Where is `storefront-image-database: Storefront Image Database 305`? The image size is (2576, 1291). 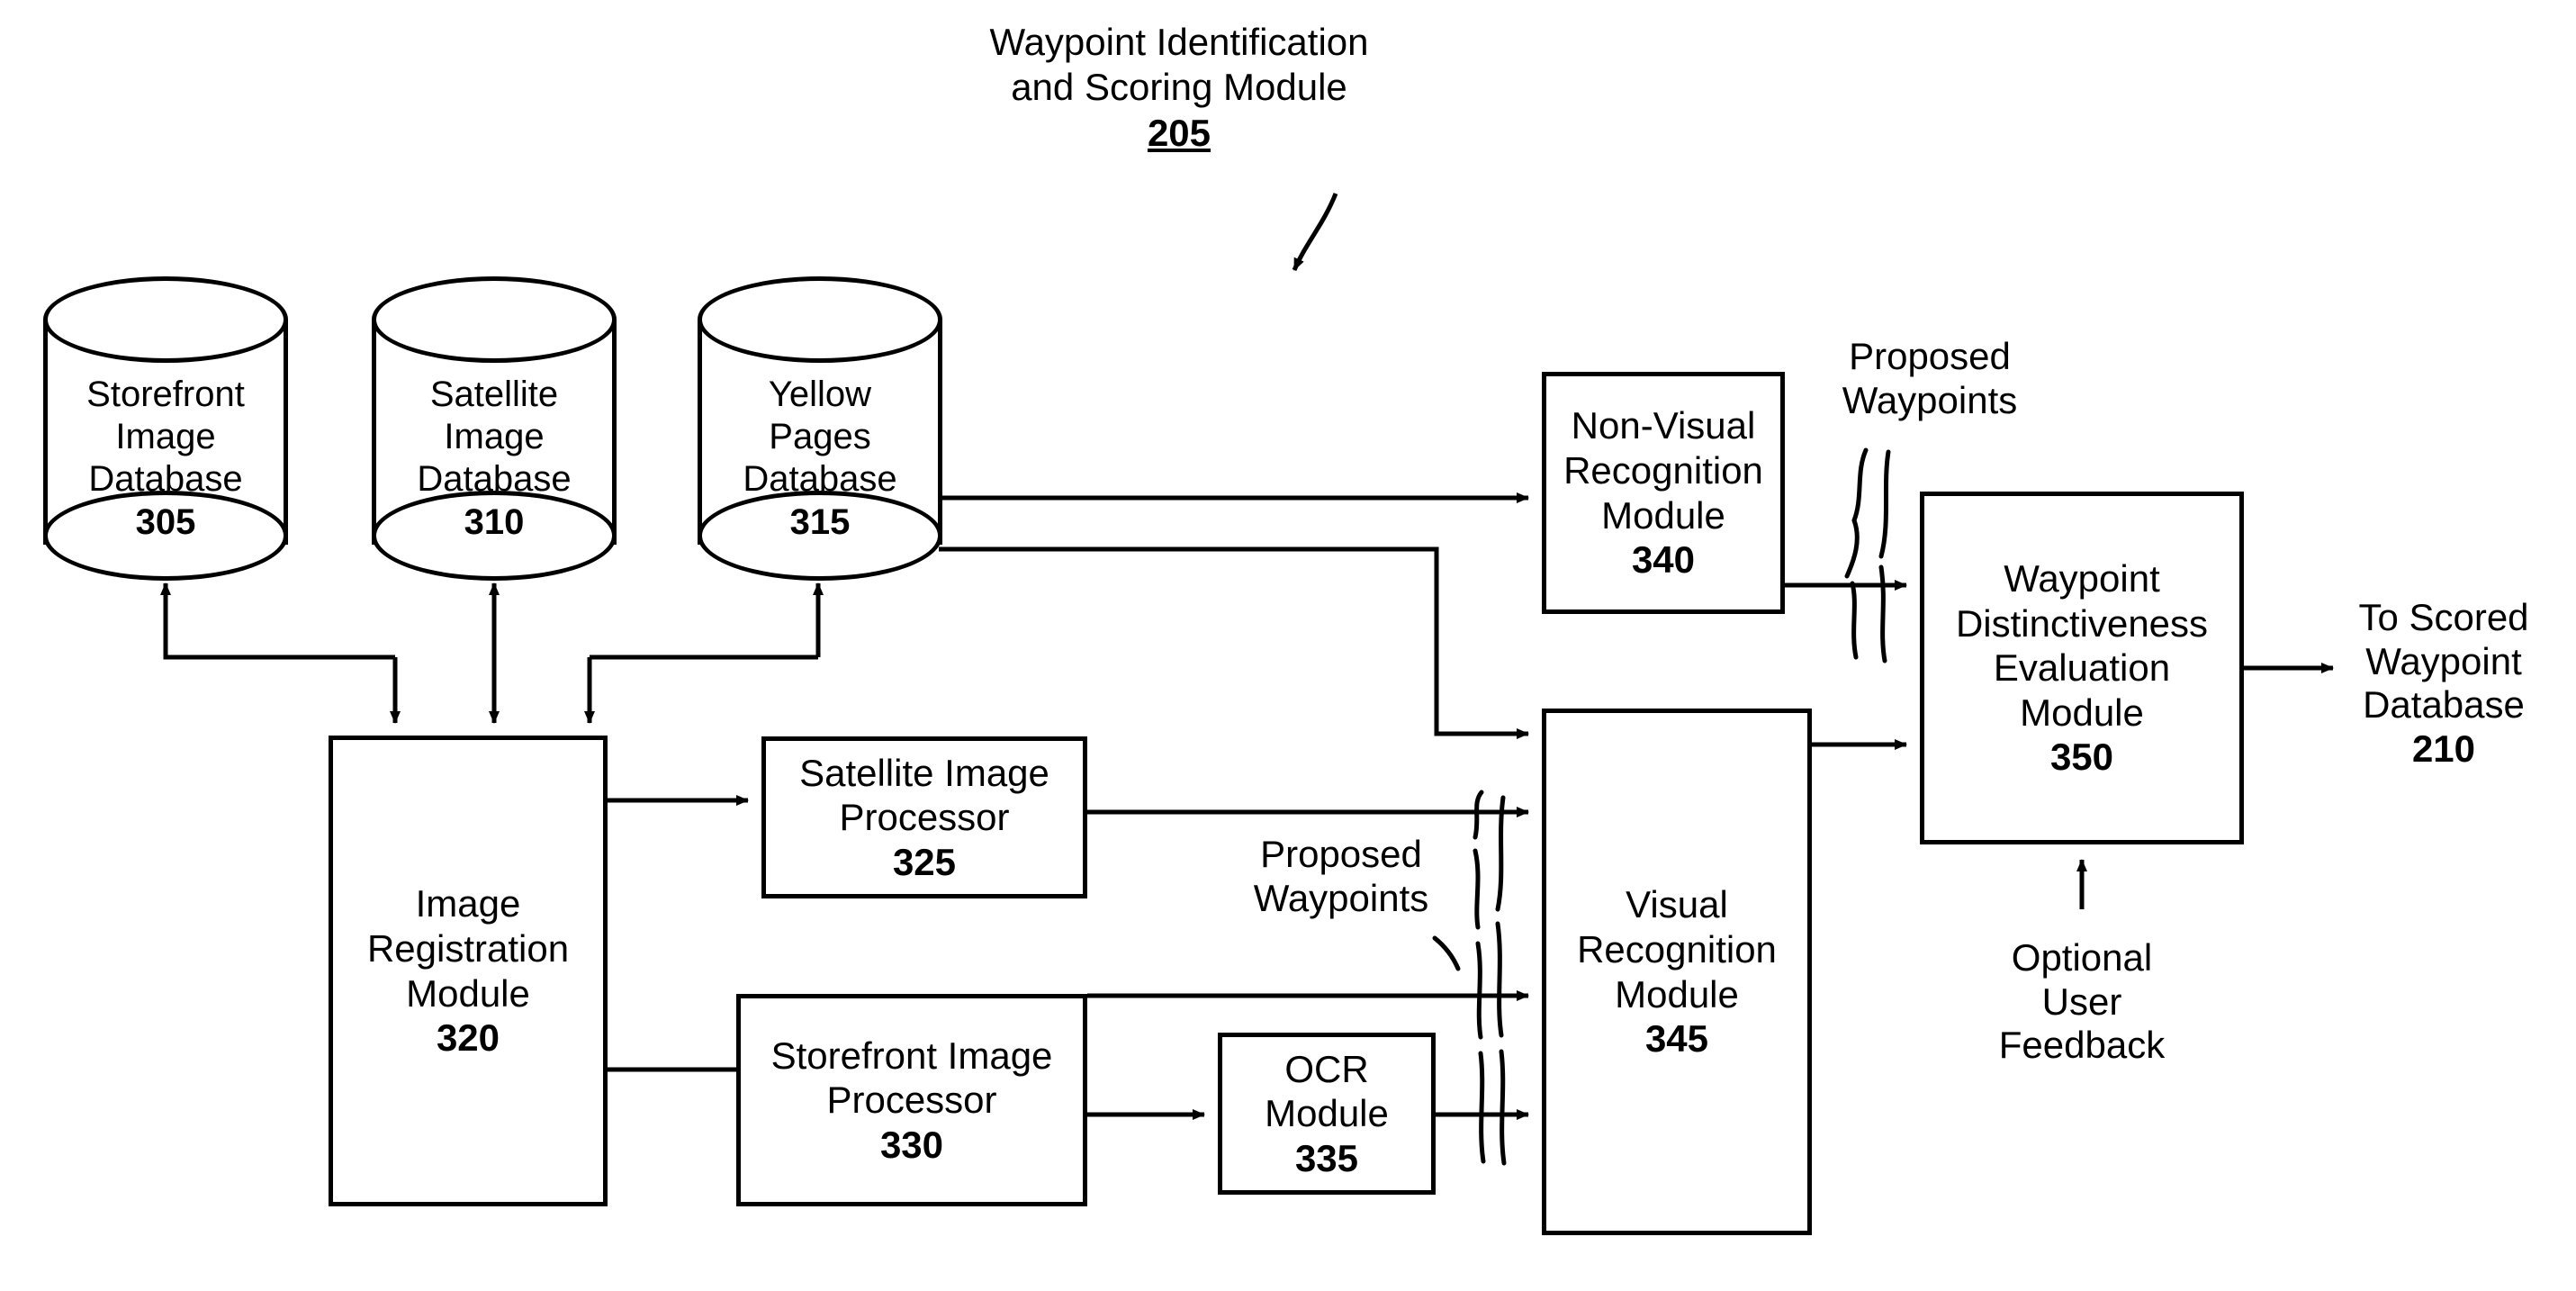
storefront-image-database: Storefront Image Database 305 is located at coordinates (165, 429).